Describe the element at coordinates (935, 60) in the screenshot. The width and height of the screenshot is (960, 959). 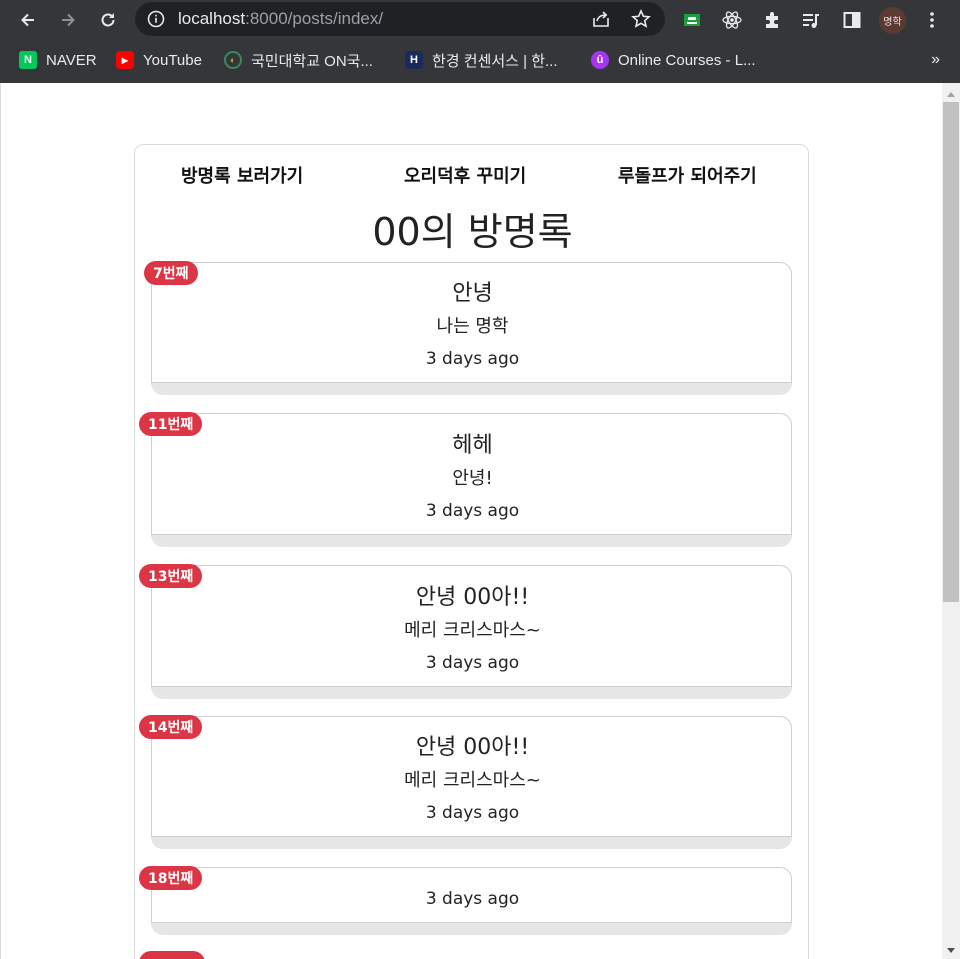
I see `more-bookmarks-chevron-icon: »` at that location.